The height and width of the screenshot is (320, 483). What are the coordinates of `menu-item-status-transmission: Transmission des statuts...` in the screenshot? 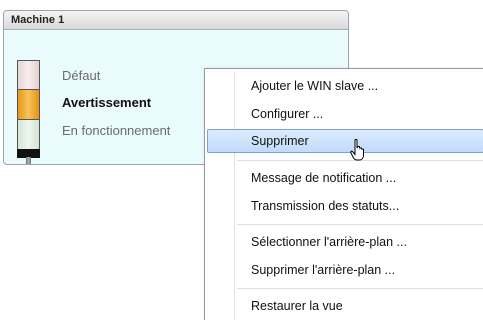 It's located at (345, 206).